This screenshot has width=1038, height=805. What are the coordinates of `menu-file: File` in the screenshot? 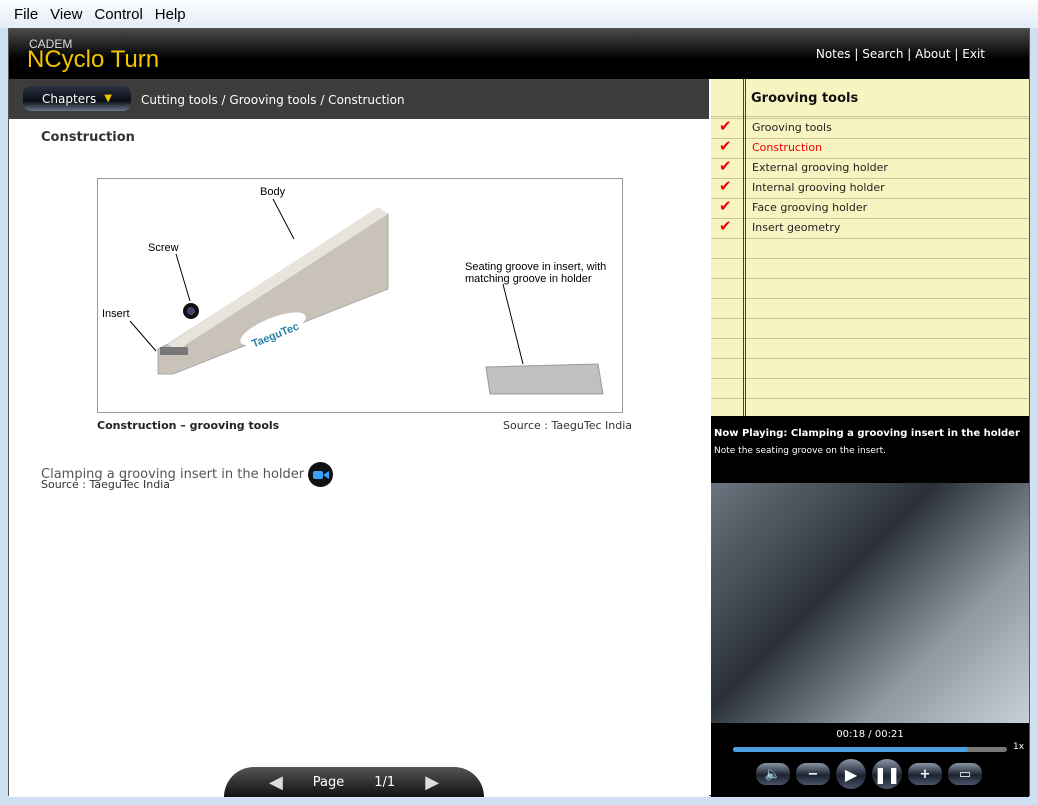 It's located at (26, 14).